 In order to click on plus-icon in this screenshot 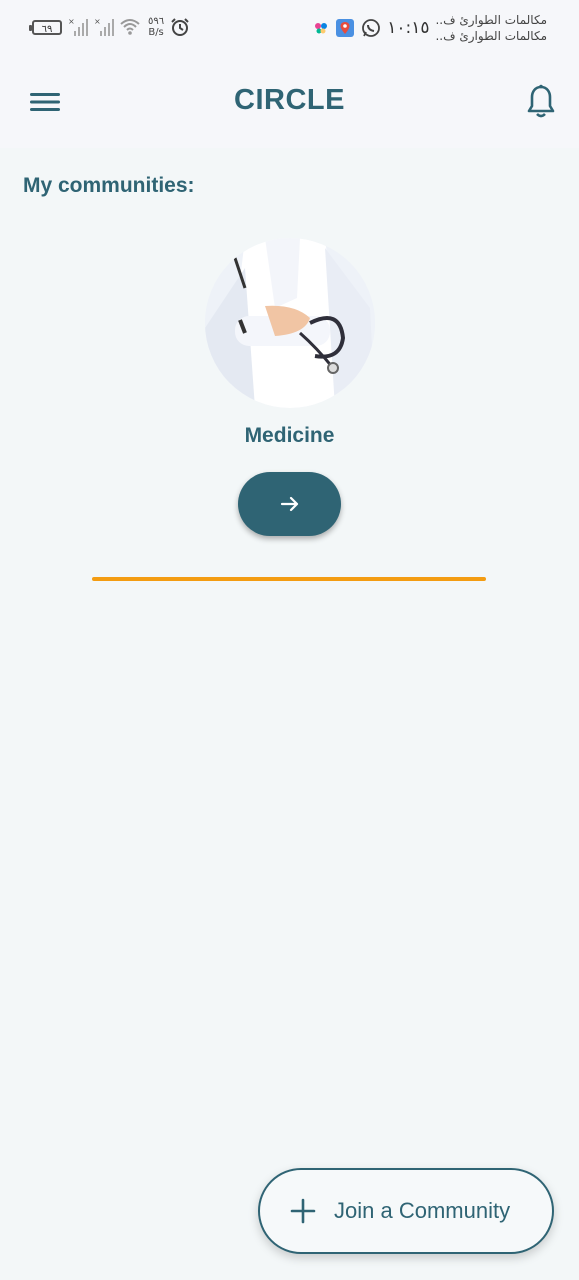, I will do `click(303, 1211)`.